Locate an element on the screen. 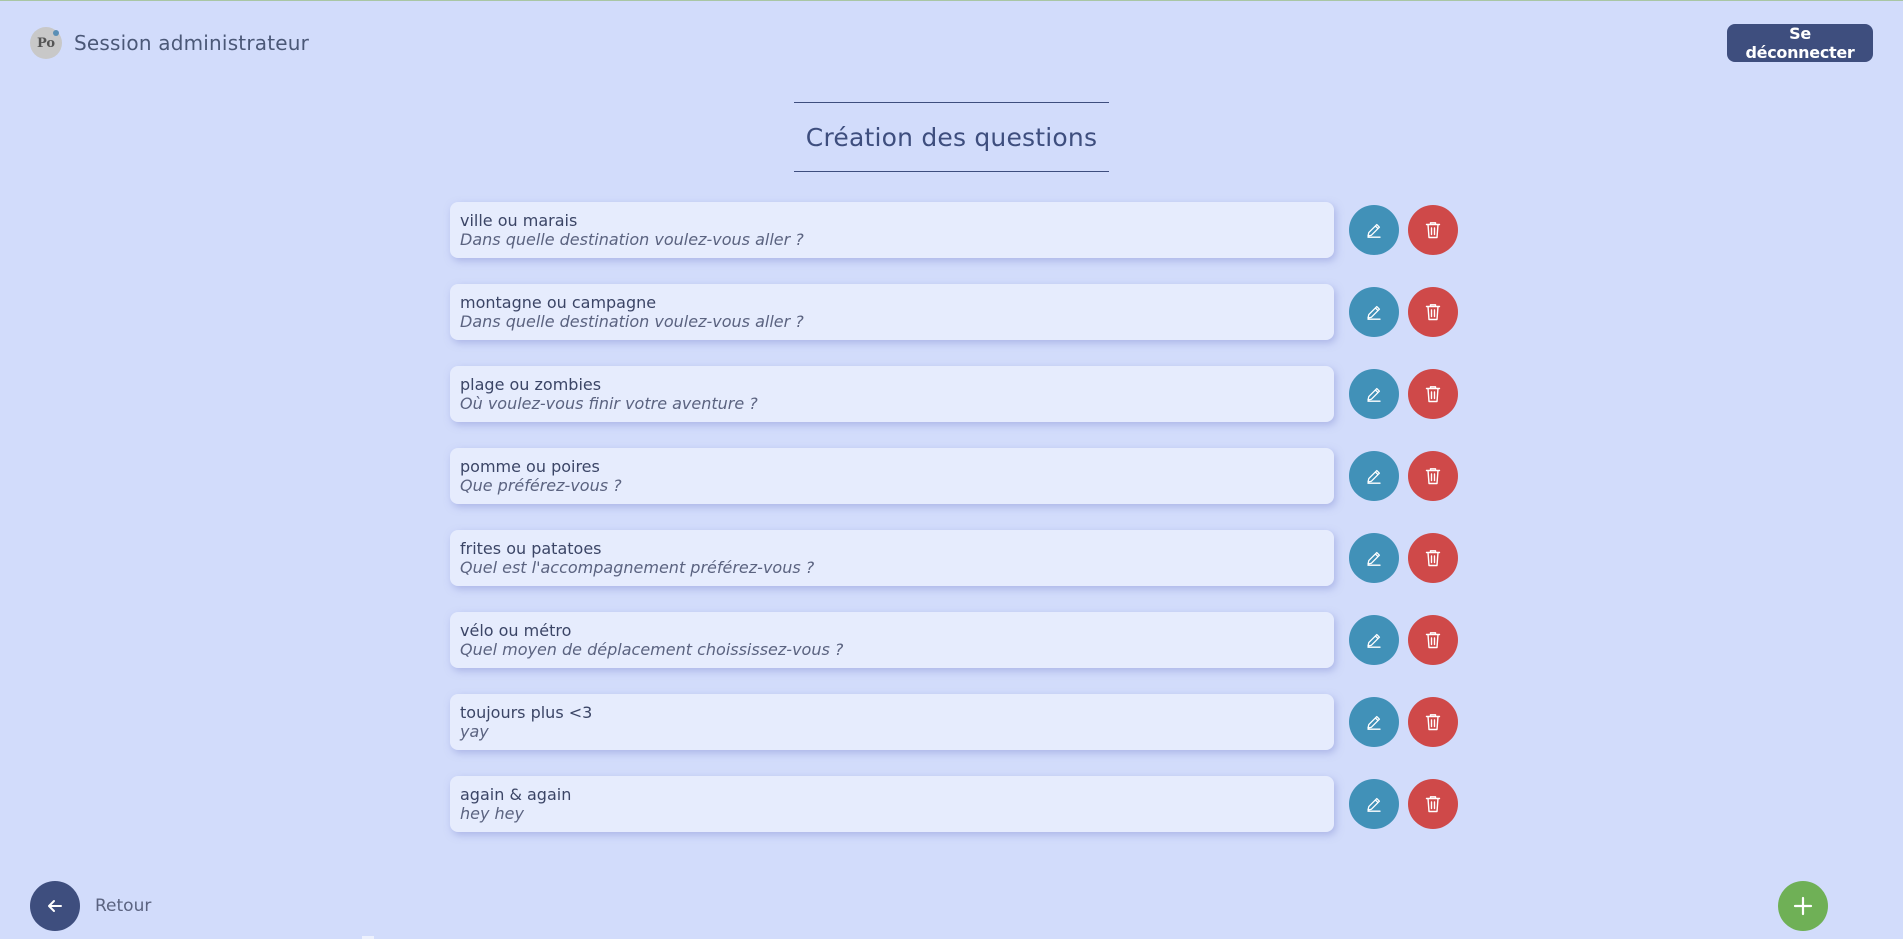 The image size is (1903, 939). back-label: Retour is located at coordinates (123, 906).